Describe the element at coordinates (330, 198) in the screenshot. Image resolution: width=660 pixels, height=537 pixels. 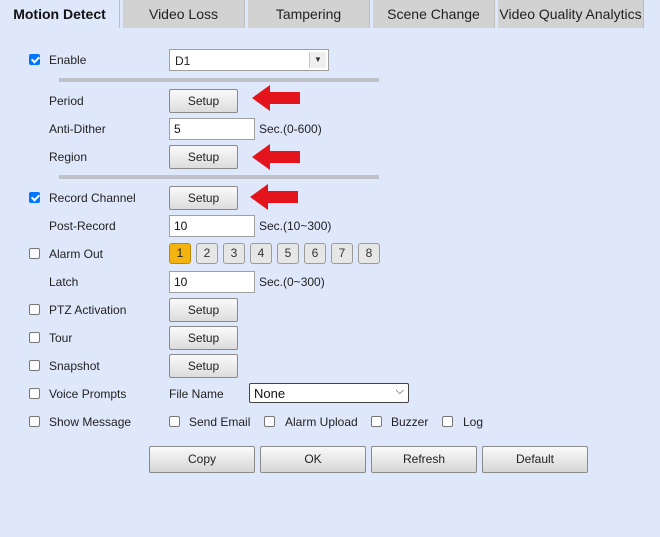
I see `record-channel-row: Record Channel Setup` at that location.